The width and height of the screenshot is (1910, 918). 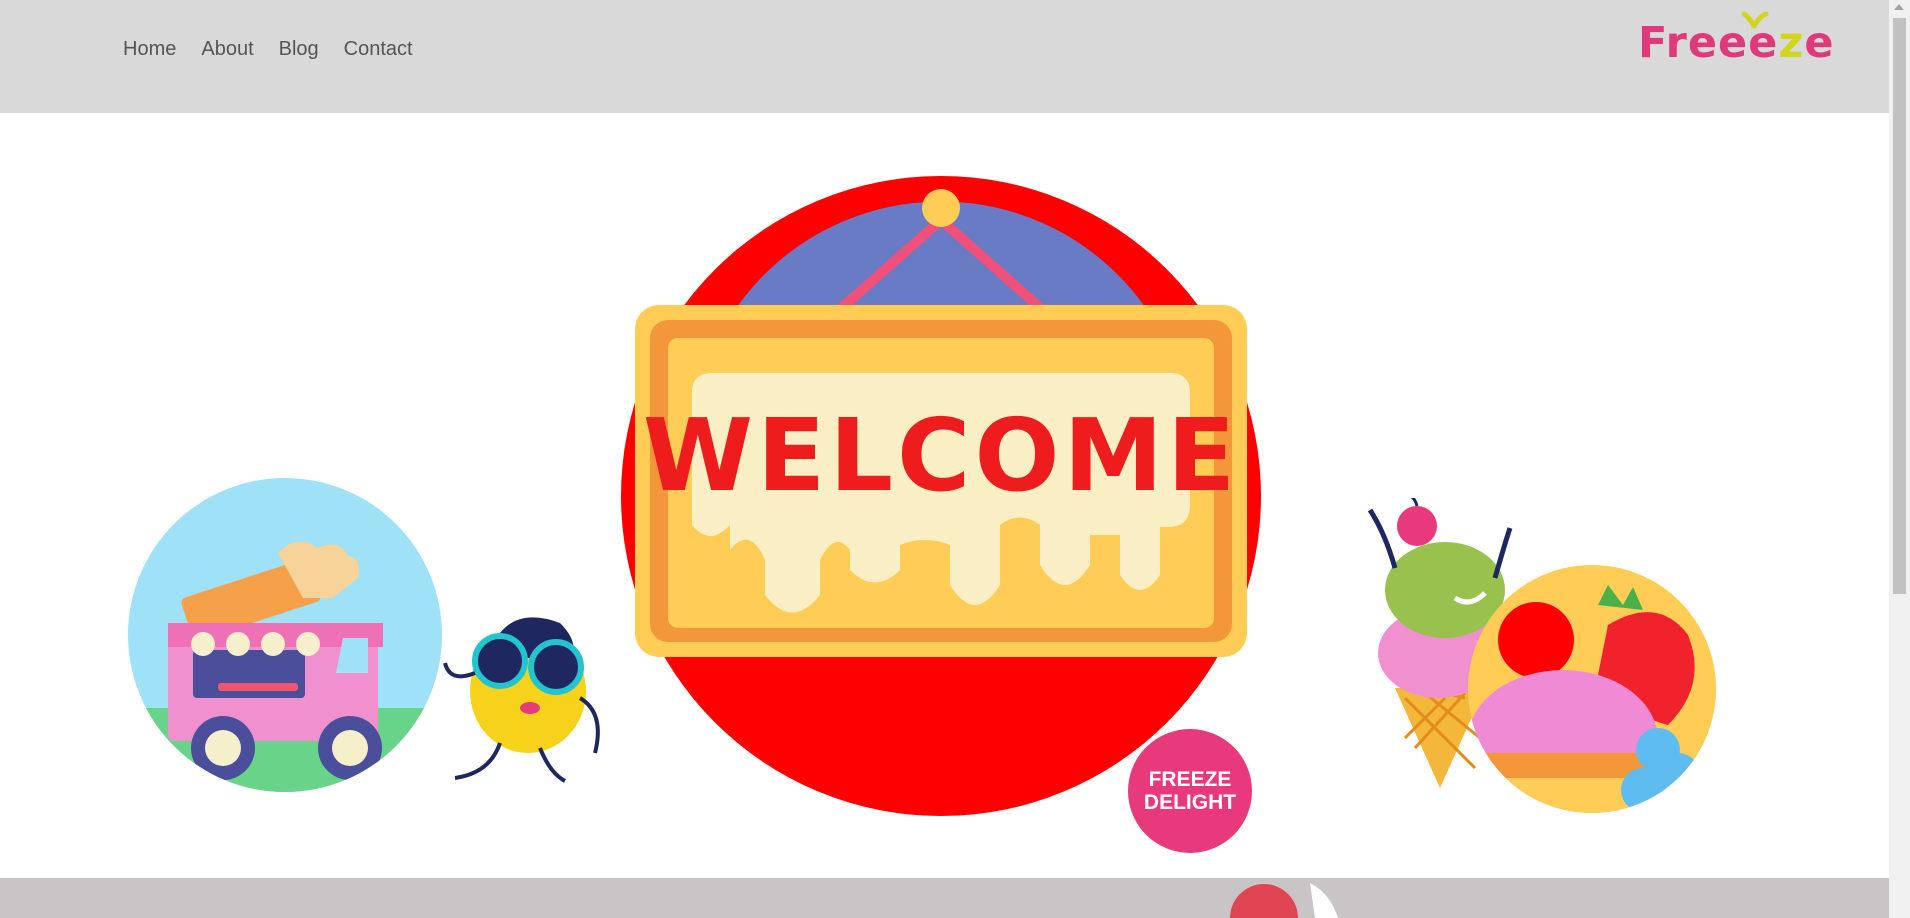 I want to click on top-navigation: Home About Blog Contact Freeeze, so click(x=944, y=56).